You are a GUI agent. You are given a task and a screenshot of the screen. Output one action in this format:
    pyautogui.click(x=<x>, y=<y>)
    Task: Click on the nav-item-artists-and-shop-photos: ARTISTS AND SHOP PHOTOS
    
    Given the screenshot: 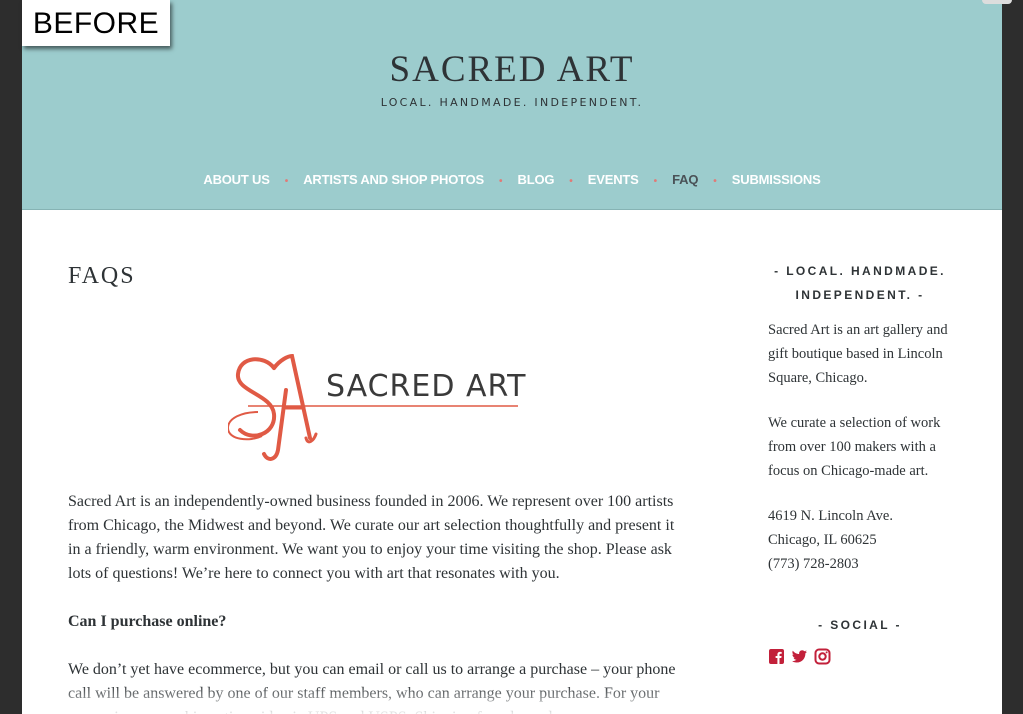 What is the action you would take?
    pyautogui.click(x=393, y=179)
    